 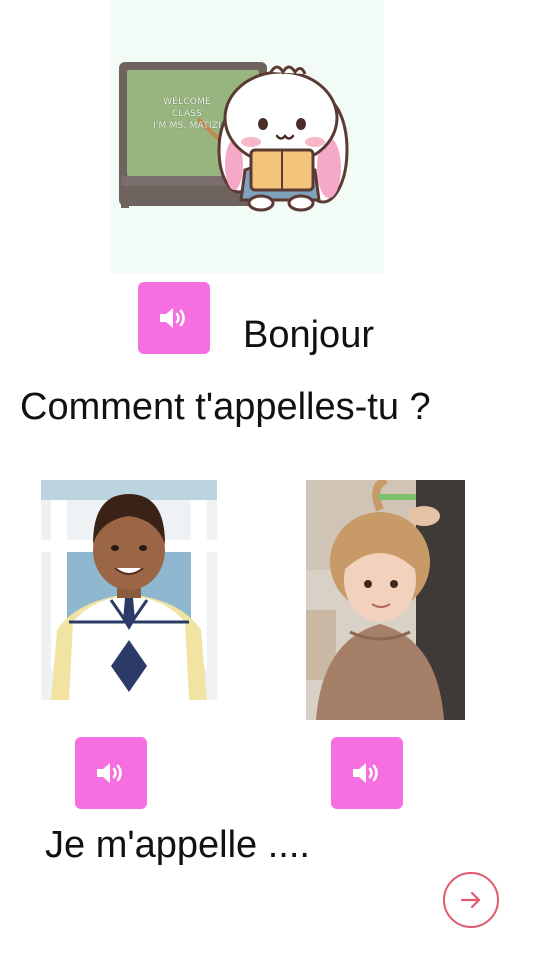 I want to click on chalkboard-line: I'M MS. MATIZI, so click(x=187, y=126).